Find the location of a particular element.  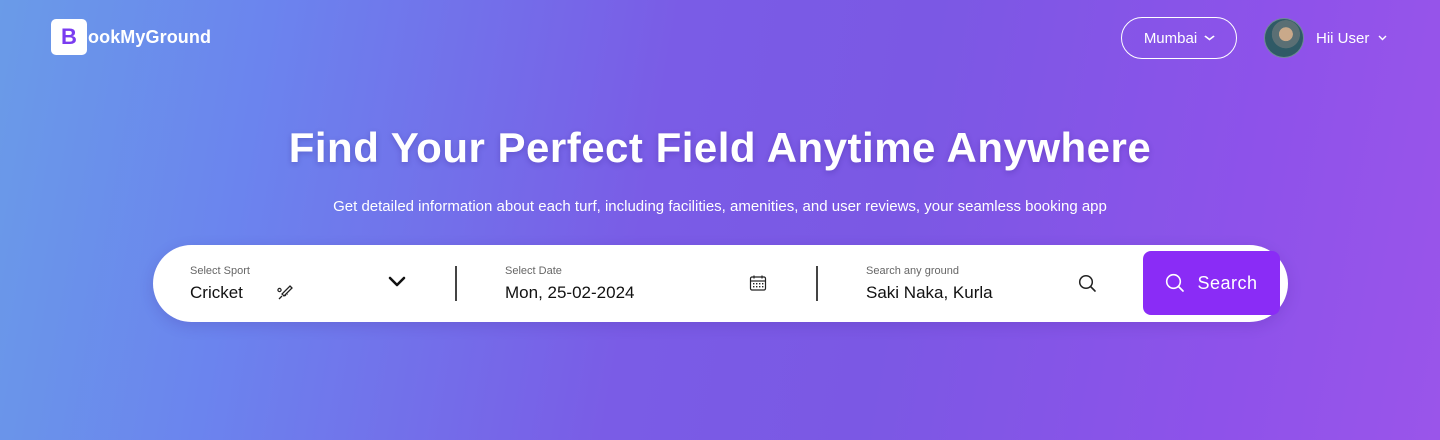

user-greeting: Hii User is located at coordinates (1343, 38).